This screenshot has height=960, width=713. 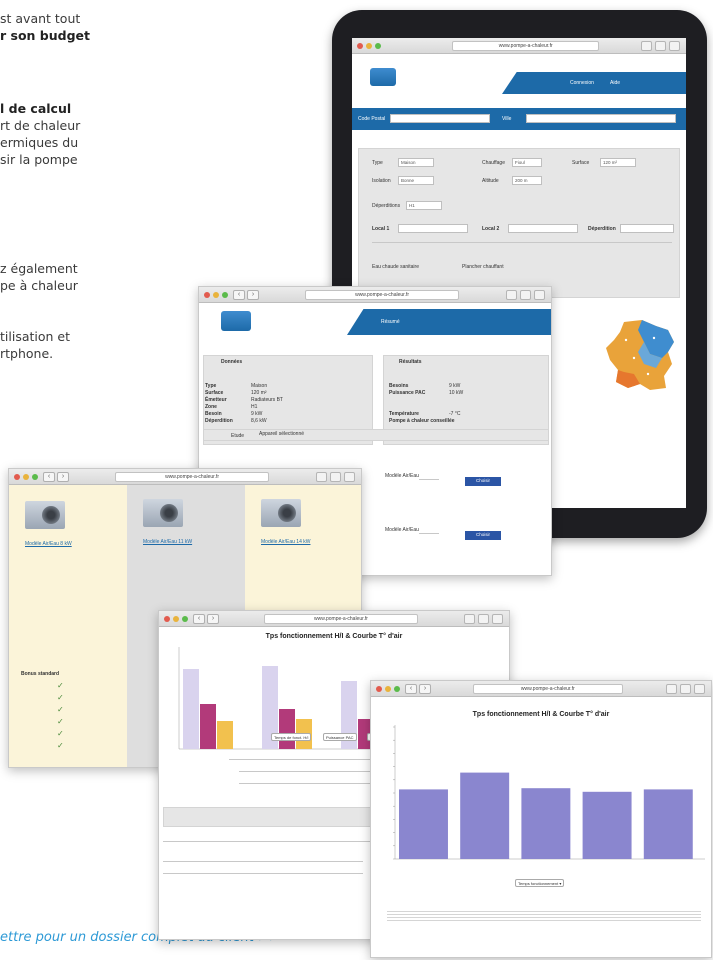 What do you see at coordinates (259, 386) in the screenshot?
I see `data-value: Maison` at bounding box center [259, 386].